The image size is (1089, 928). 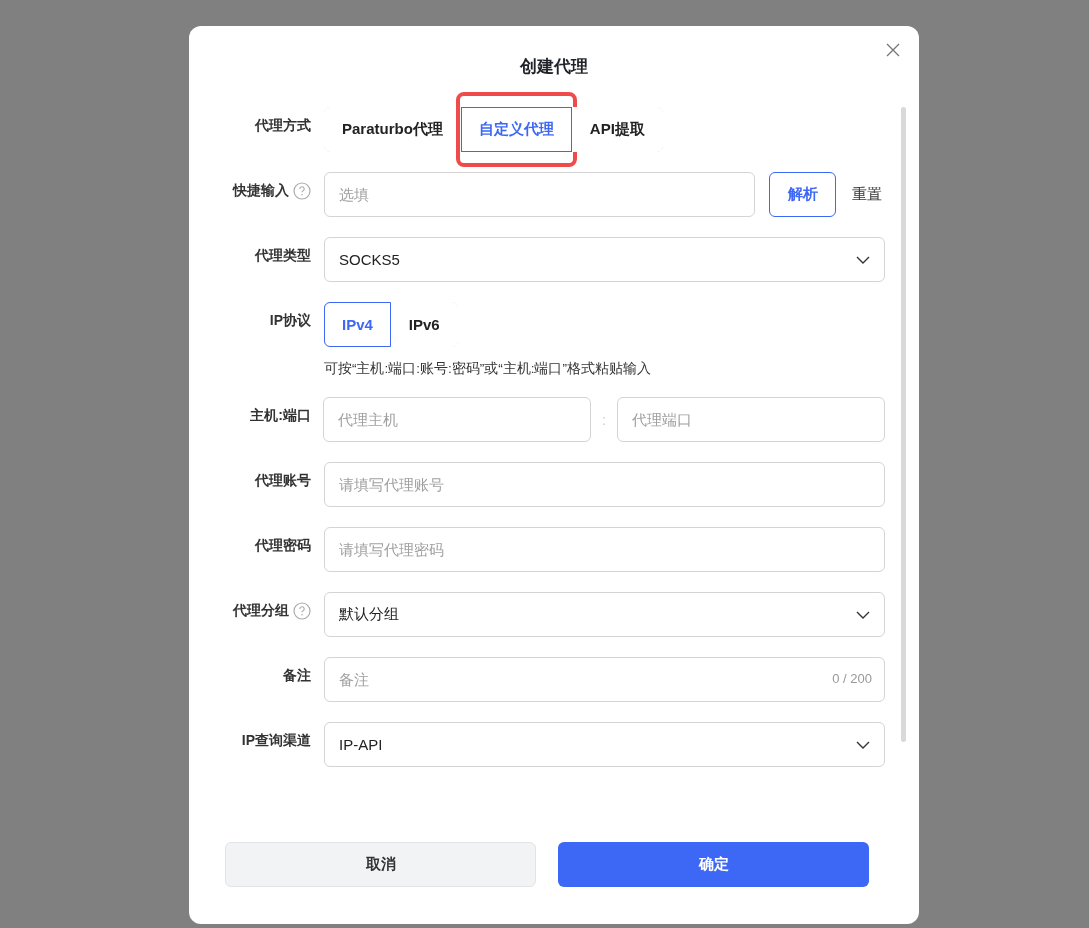 I want to click on field-label: 代理方式, so click(x=283, y=126).